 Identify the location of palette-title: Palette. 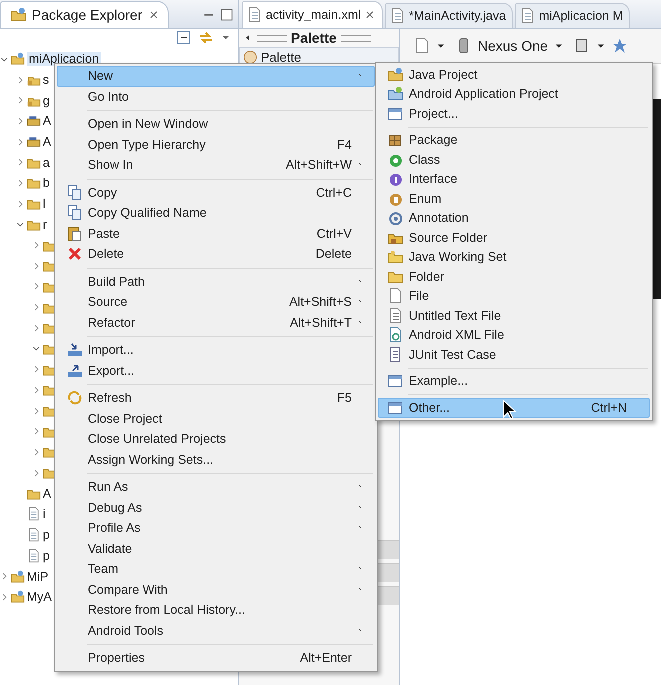
(314, 38).